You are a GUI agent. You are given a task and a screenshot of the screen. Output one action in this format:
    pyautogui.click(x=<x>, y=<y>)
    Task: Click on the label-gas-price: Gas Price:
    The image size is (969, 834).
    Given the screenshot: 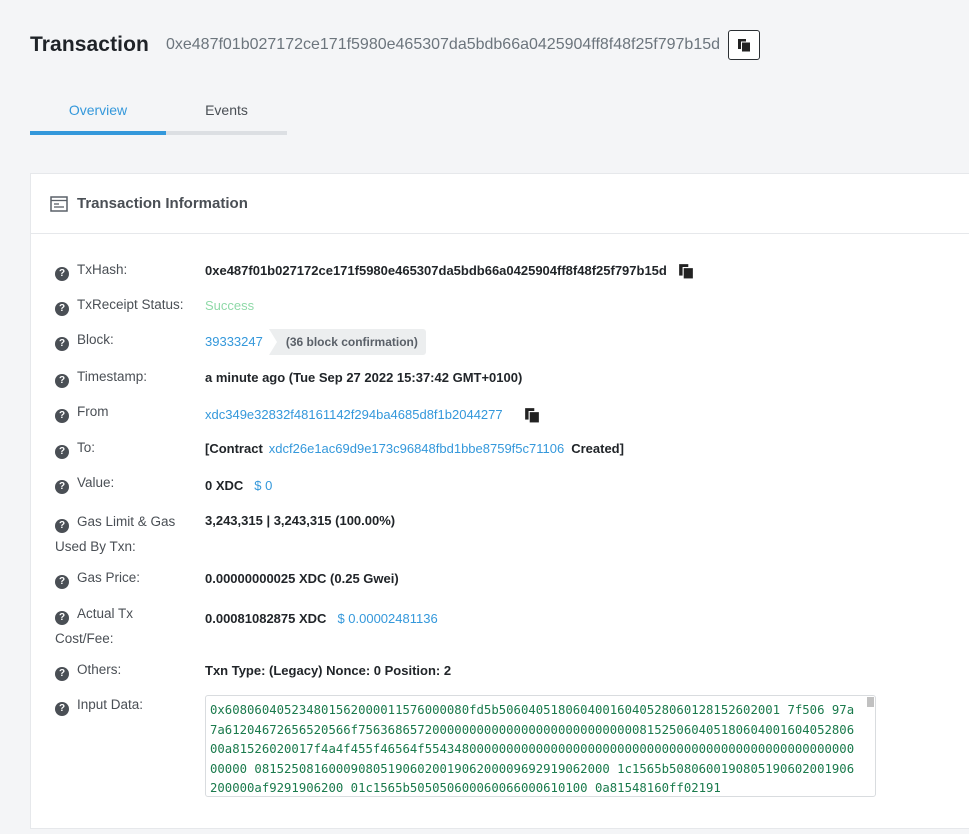 What is the action you would take?
    pyautogui.click(x=109, y=577)
    